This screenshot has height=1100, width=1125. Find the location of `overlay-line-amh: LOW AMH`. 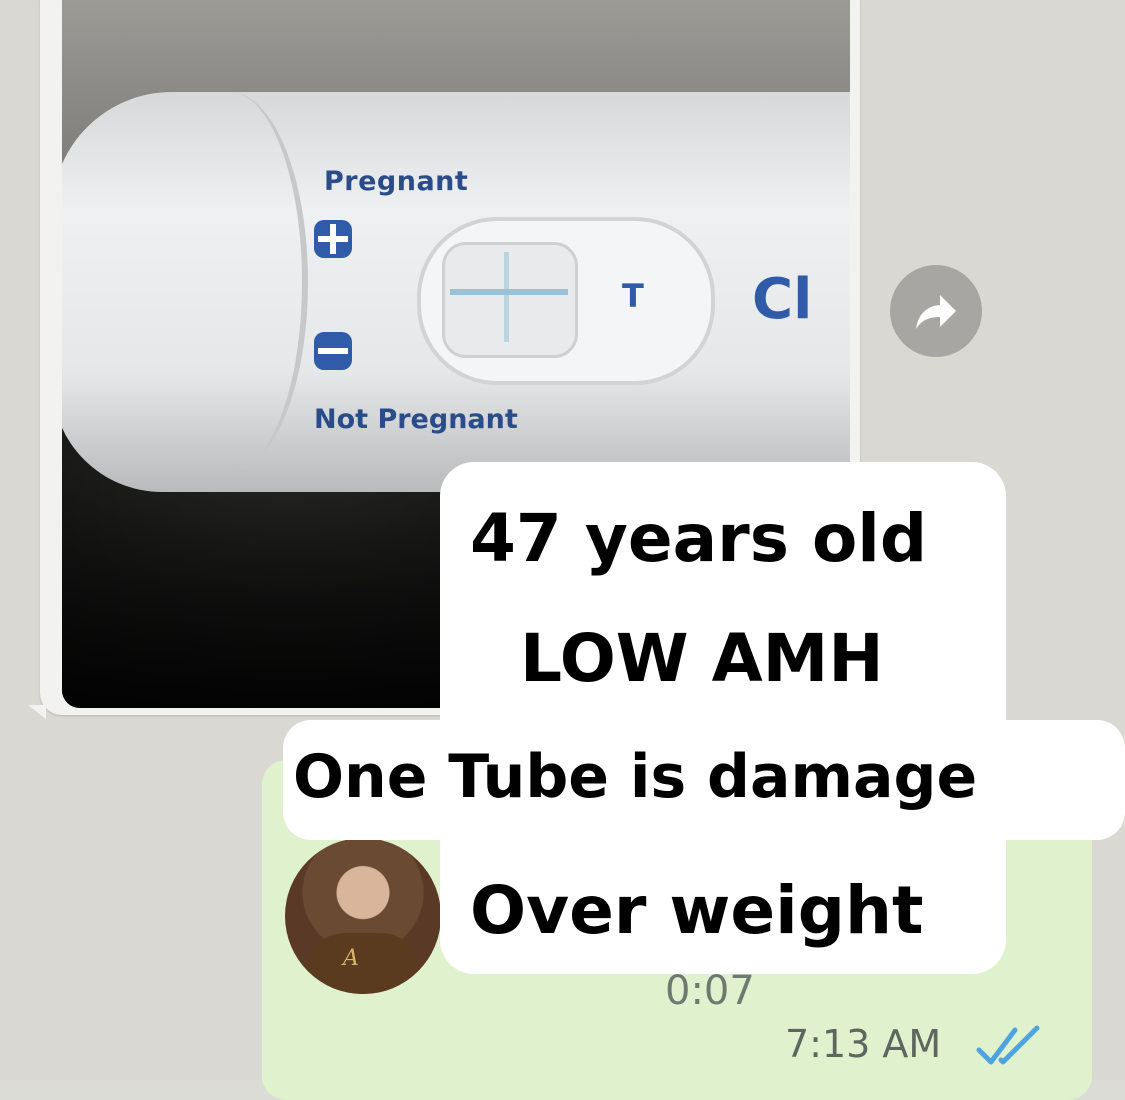

overlay-line-amh: LOW AMH is located at coordinates (702, 658).